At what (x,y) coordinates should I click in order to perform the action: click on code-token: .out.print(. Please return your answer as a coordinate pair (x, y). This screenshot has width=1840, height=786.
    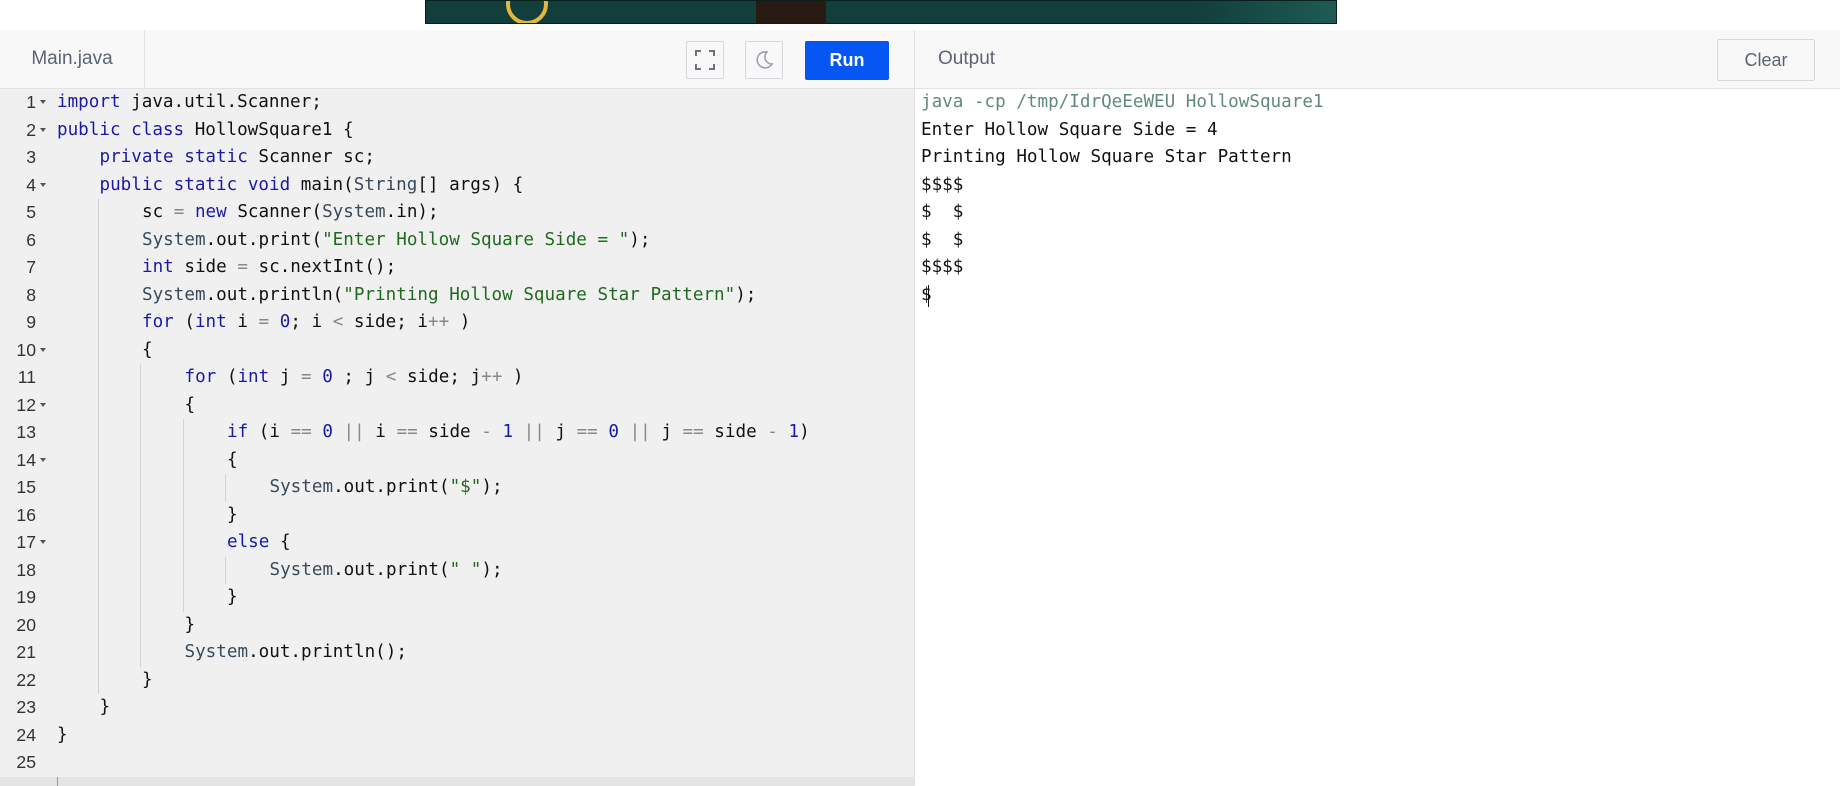
    Looking at the image, I should click on (391, 487).